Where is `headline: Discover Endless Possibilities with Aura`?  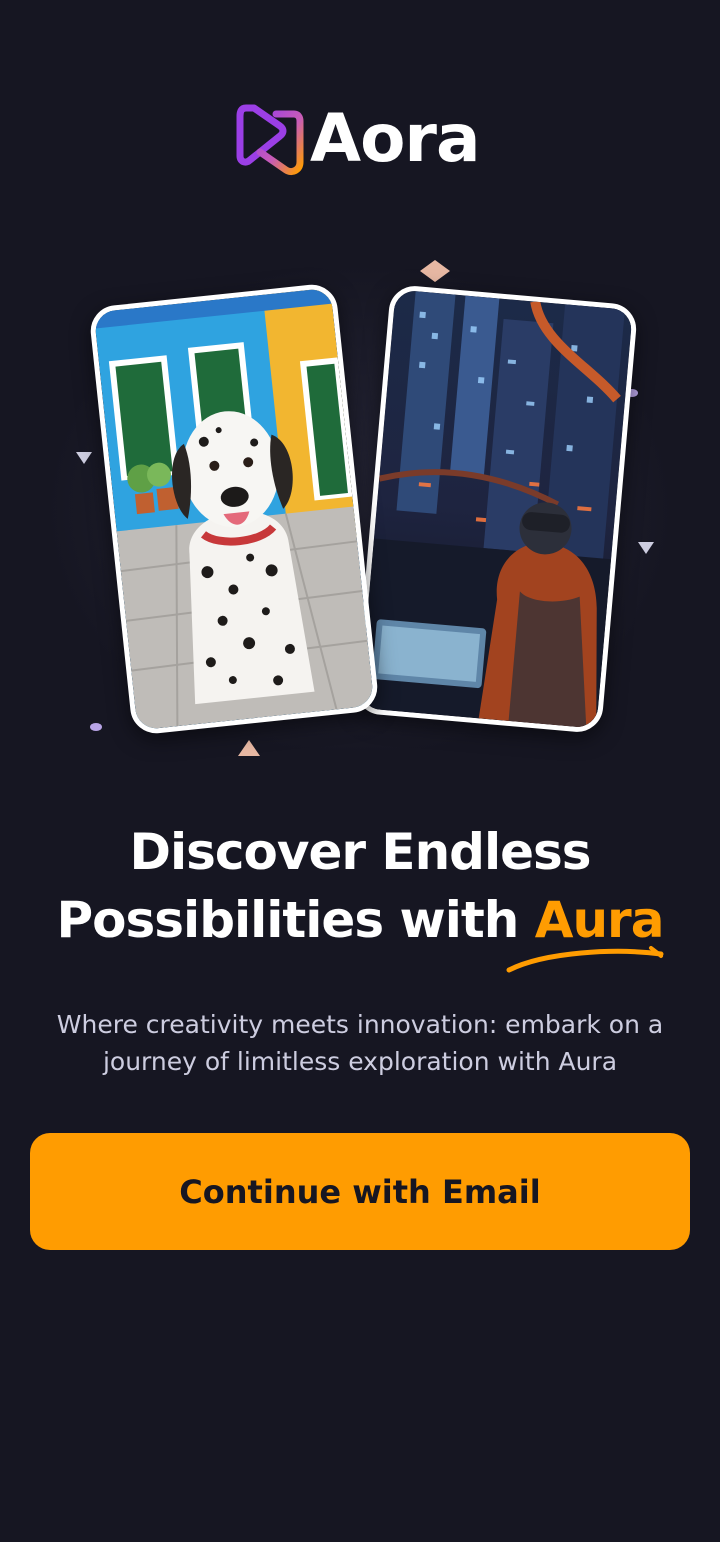
headline: Discover Endless Possibilities with Aura is located at coordinates (360, 895).